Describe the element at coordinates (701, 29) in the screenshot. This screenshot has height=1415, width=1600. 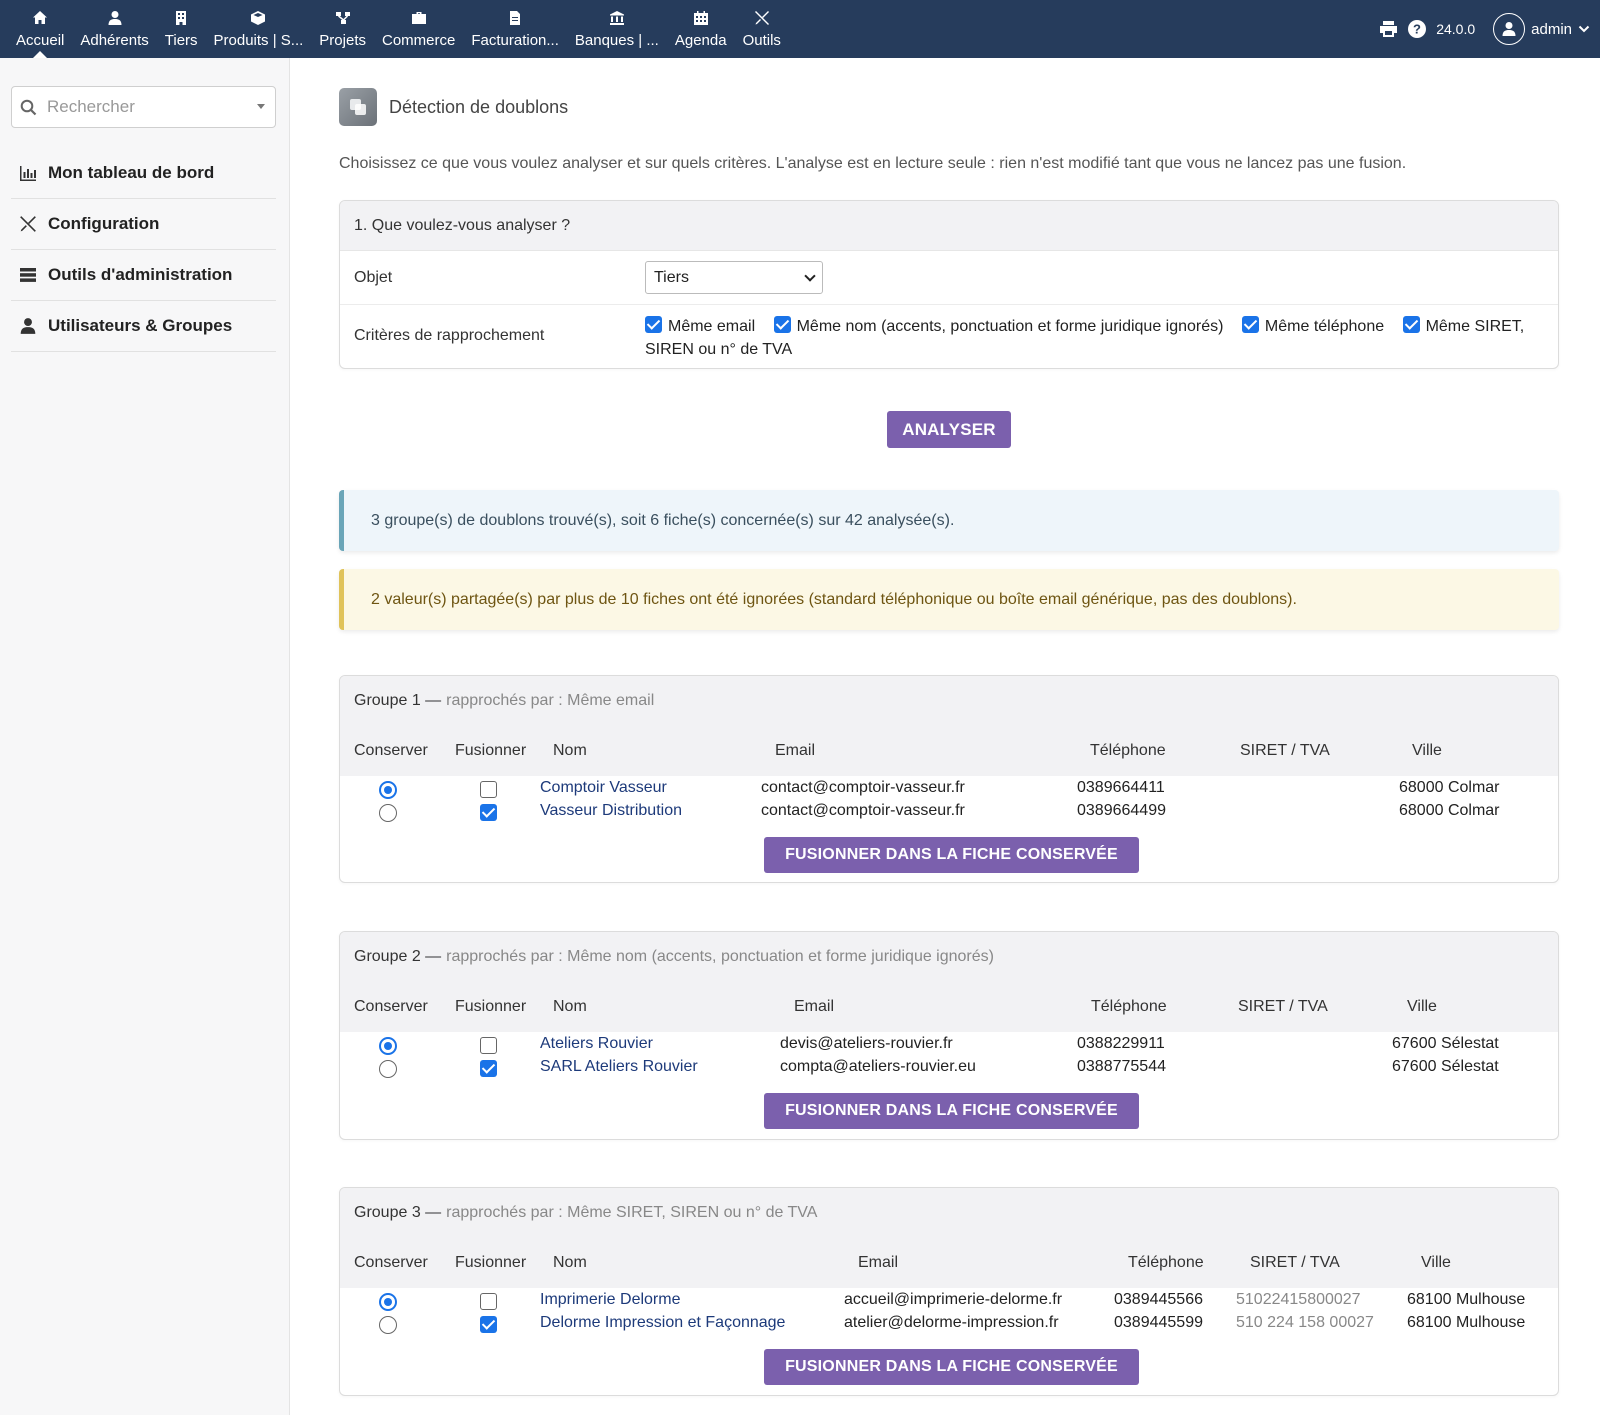
I see `nav-agenda: Agenda` at that location.